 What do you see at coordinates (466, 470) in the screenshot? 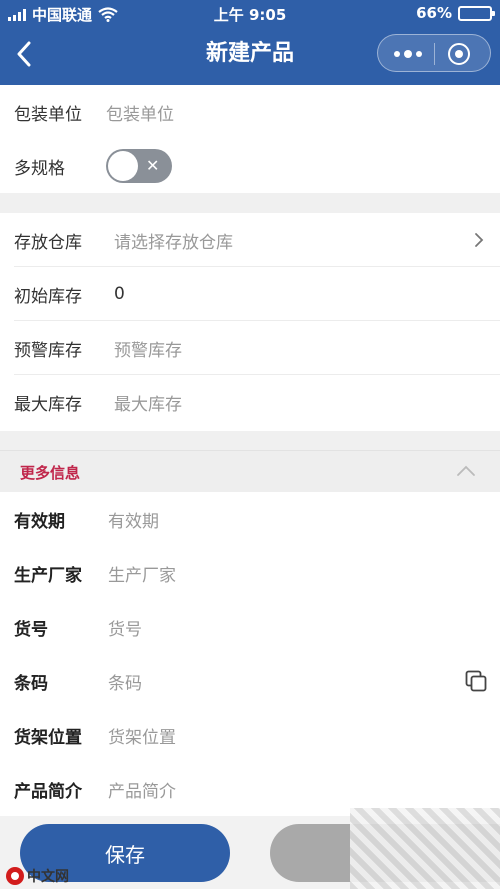
I see `chevron-up-icon` at bounding box center [466, 470].